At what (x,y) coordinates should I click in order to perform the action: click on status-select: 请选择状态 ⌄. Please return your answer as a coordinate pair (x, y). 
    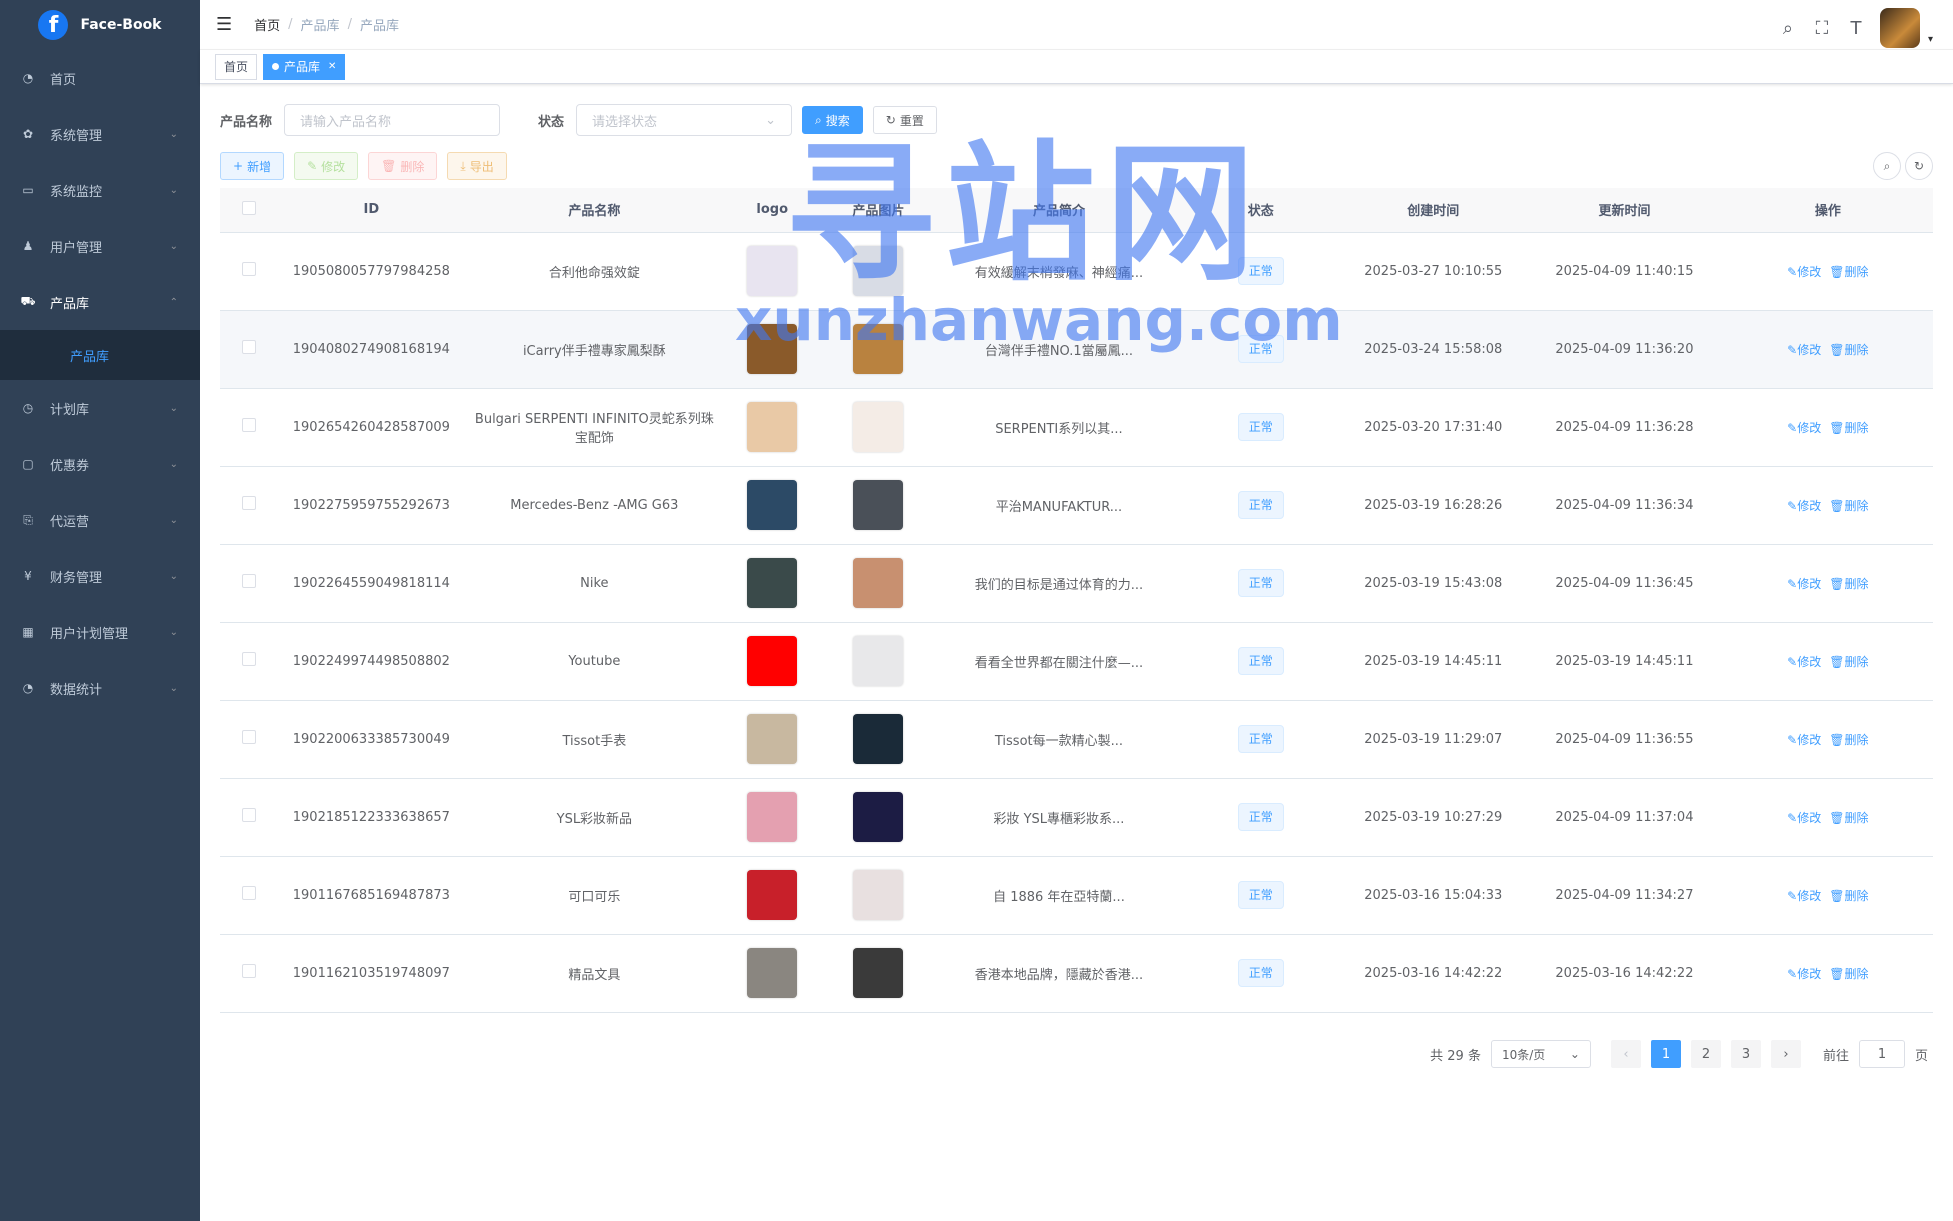
    Looking at the image, I should click on (684, 120).